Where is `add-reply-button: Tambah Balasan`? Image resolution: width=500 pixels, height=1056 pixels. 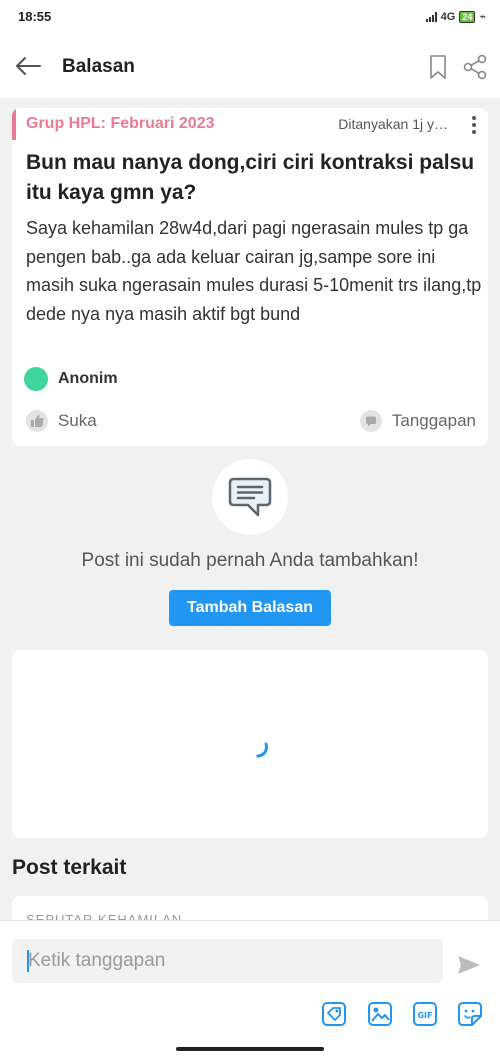
add-reply-button: Tambah Balasan is located at coordinates (250, 608).